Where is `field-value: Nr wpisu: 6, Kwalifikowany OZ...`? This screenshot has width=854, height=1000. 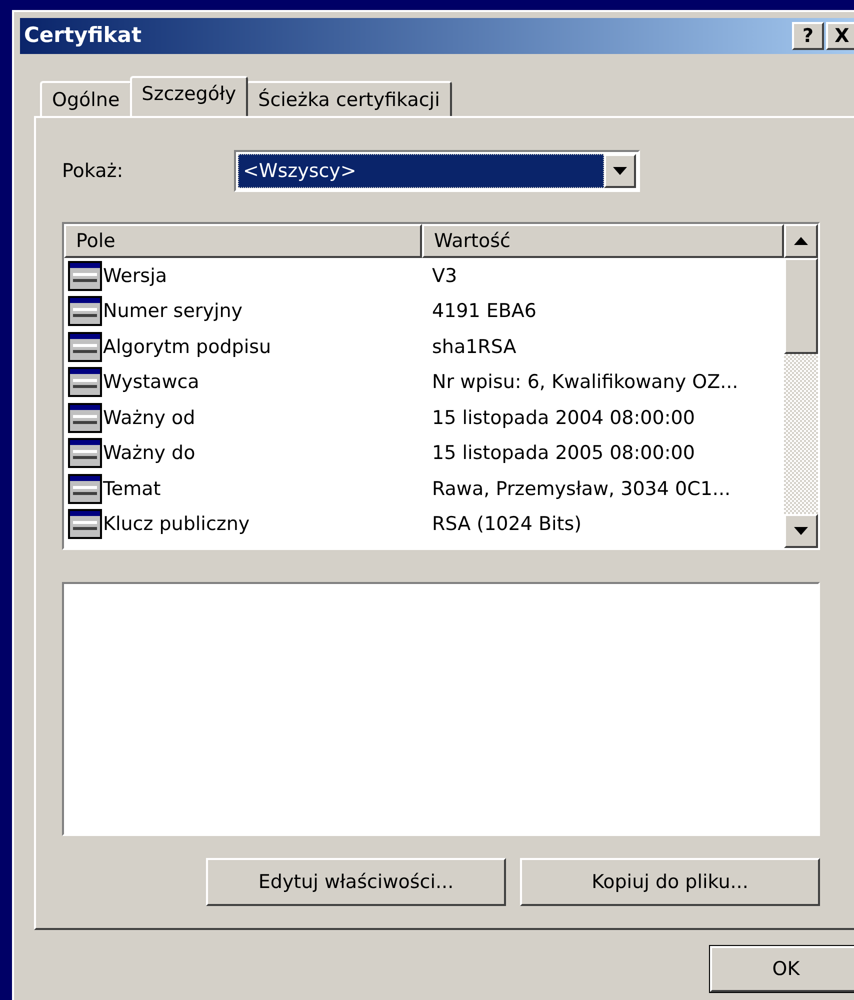
field-value: Nr wpisu: 6, Kwalifikowany OZ... is located at coordinates (584, 382).